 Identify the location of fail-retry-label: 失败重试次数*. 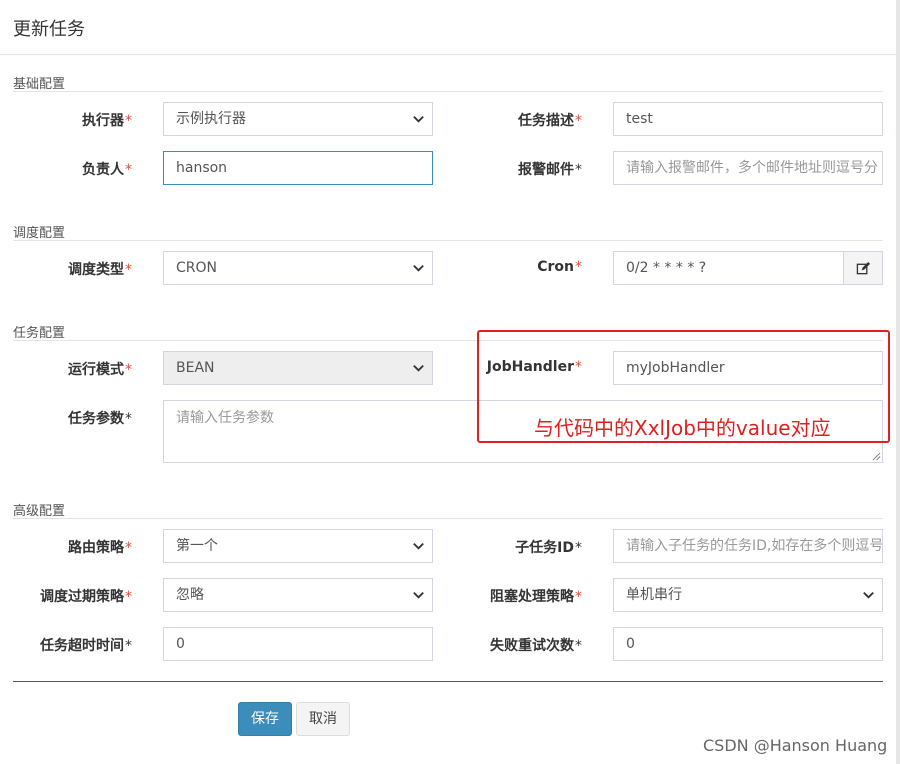
(536, 646).